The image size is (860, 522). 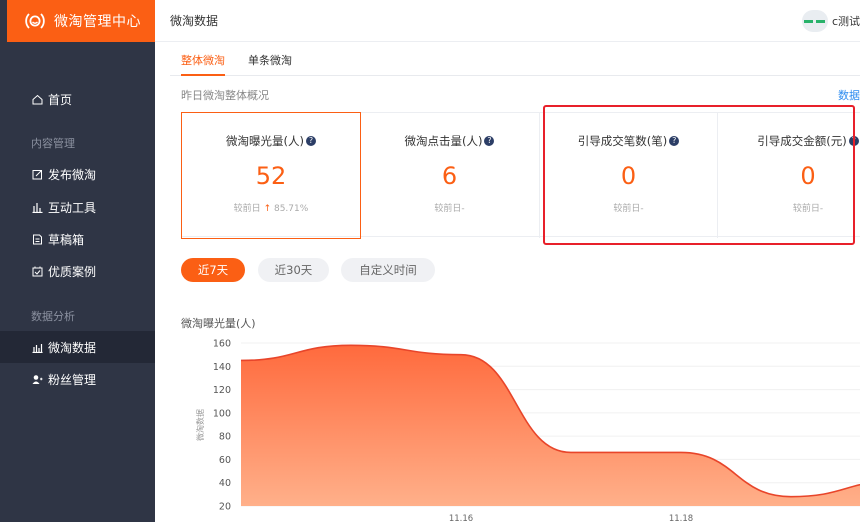 I want to click on x-tick-label: 11.16, so click(x=461, y=518).